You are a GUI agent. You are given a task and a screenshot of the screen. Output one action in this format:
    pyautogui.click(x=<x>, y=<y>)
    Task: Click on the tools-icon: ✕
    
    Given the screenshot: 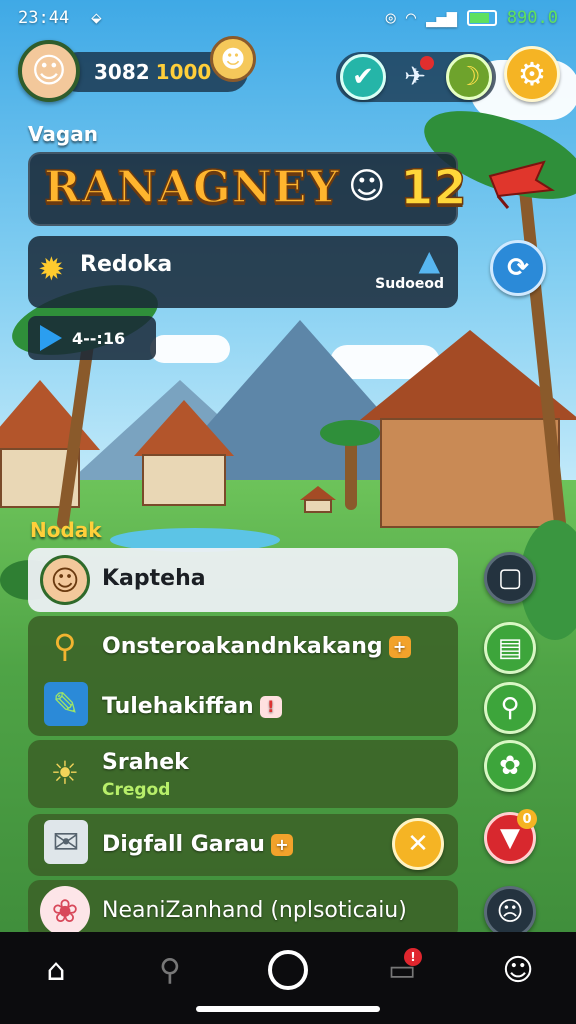 What is the action you would take?
    pyautogui.click(x=418, y=844)
    